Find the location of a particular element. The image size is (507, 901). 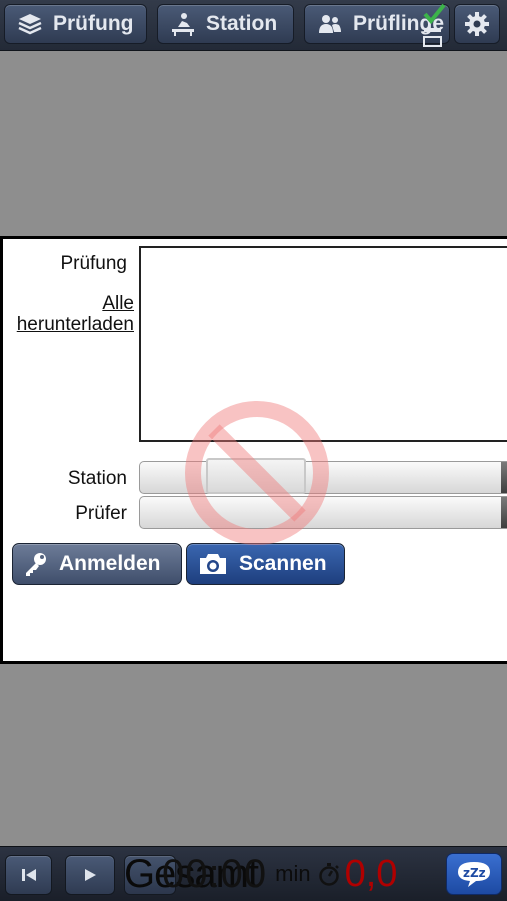

key-icon is located at coordinates (36, 564).